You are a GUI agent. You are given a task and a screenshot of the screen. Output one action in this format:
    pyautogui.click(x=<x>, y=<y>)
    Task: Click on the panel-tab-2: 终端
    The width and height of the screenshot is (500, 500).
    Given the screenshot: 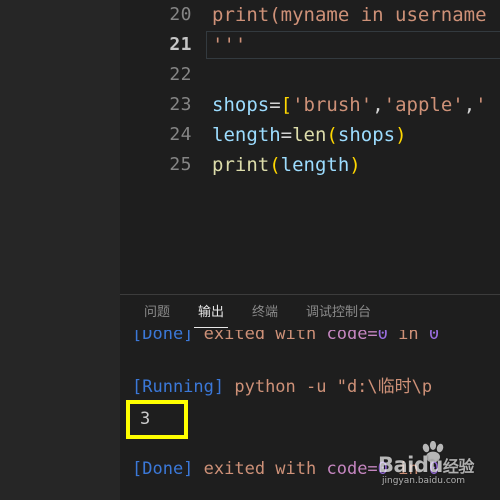 What is the action you would take?
    pyautogui.click(x=265, y=312)
    